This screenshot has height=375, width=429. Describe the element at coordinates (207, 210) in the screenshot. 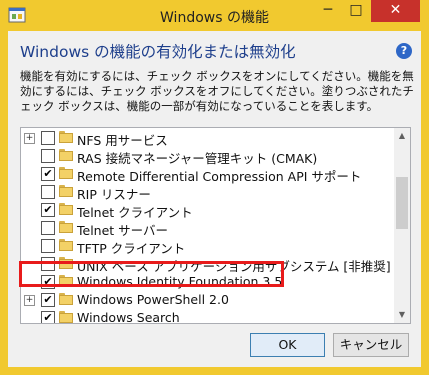

I see `feature-row: ✔ Telnet クライアント` at that location.